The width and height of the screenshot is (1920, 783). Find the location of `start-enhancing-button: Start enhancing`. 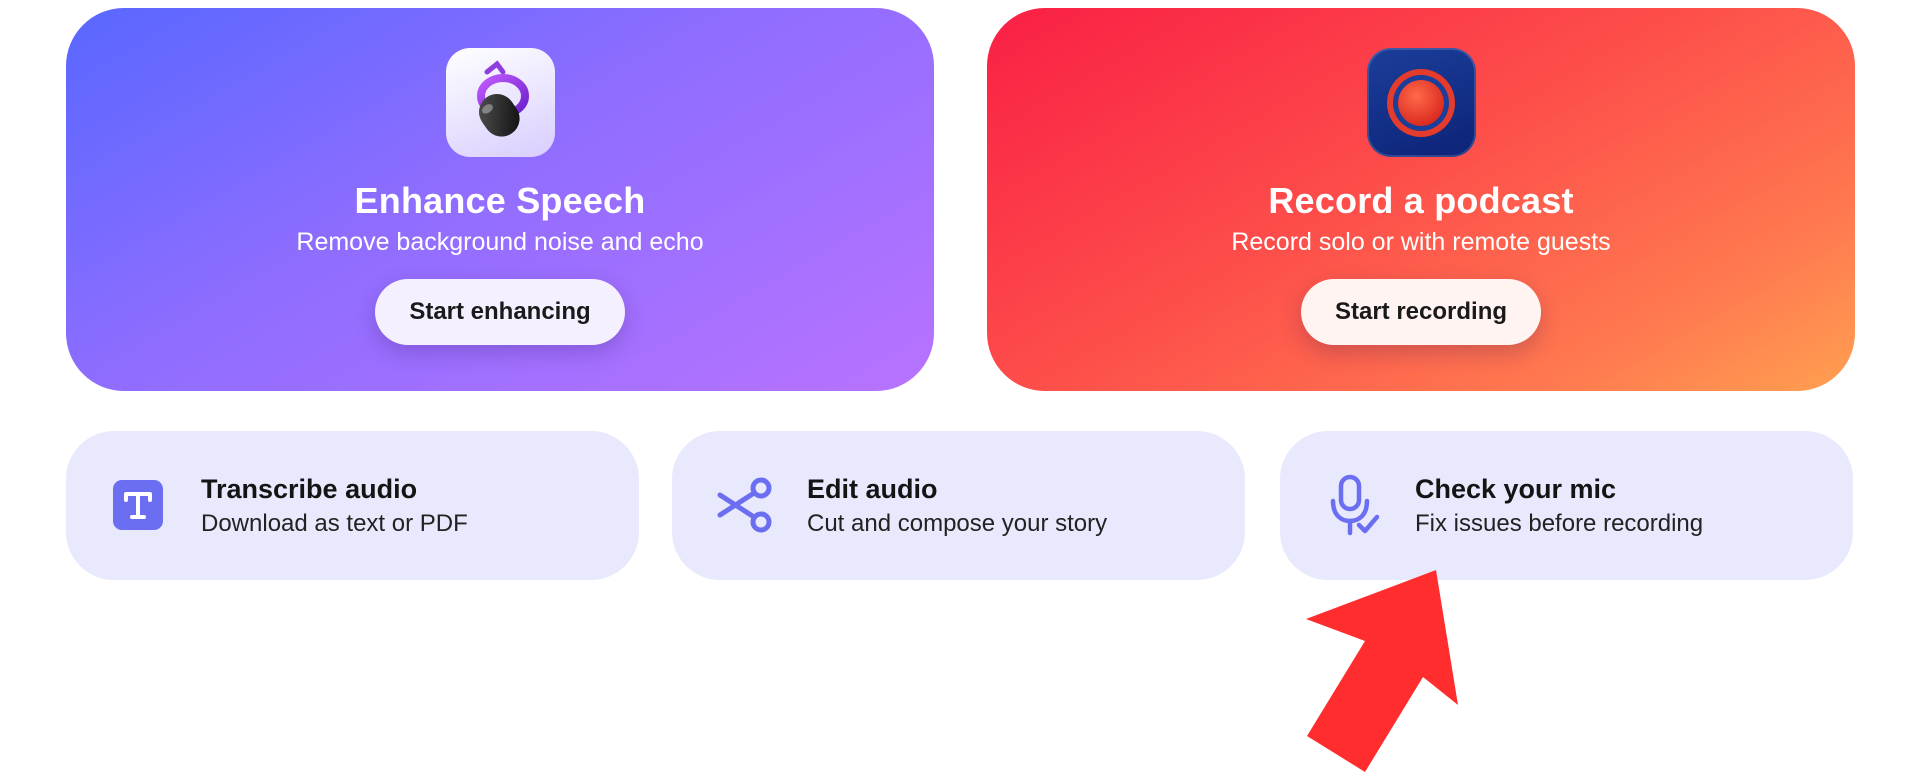

start-enhancing-button: Start enhancing is located at coordinates (500, 312).